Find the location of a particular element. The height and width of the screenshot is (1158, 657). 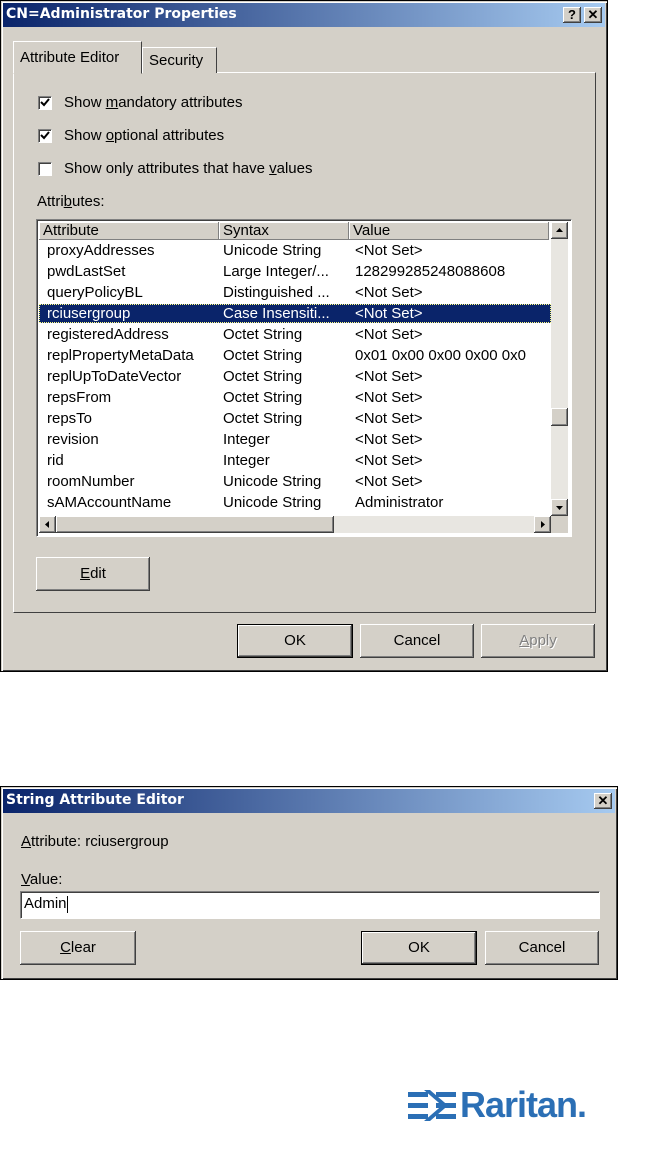

edit-button: Edit is located at coordinates (93, 574).